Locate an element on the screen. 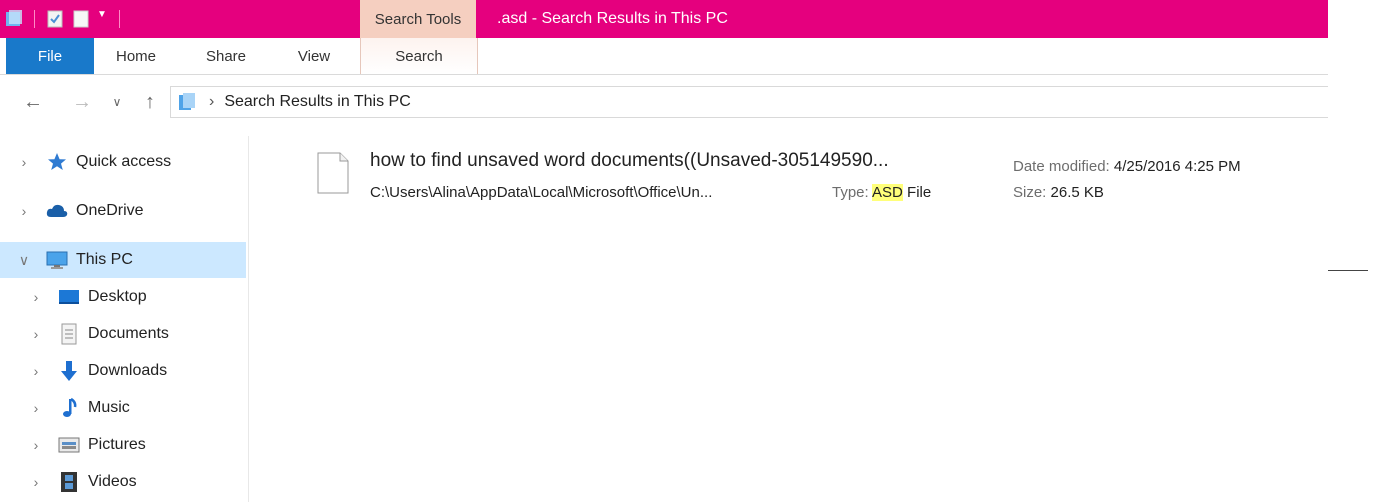 The width and height of the screenshot is (1381, 502). ribbon-tabs: File Home Share View Search is located at coordinates (664, 56).